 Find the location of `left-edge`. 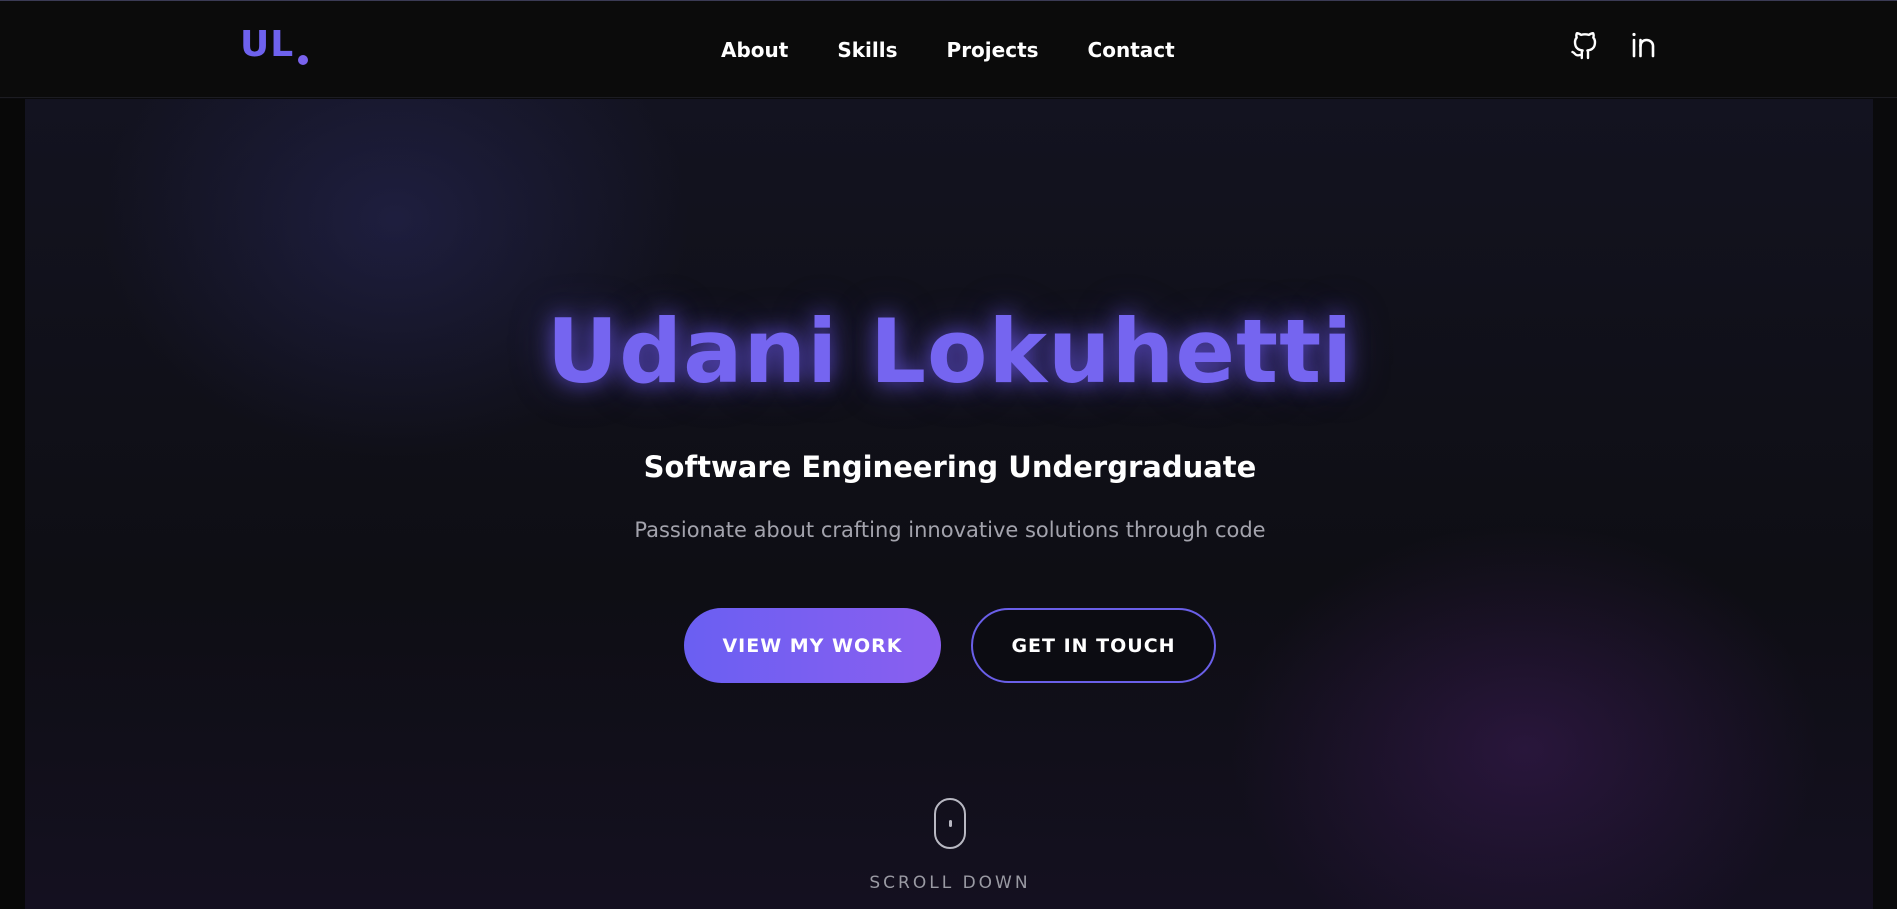

left-edge is located at coordinates (12, 504).